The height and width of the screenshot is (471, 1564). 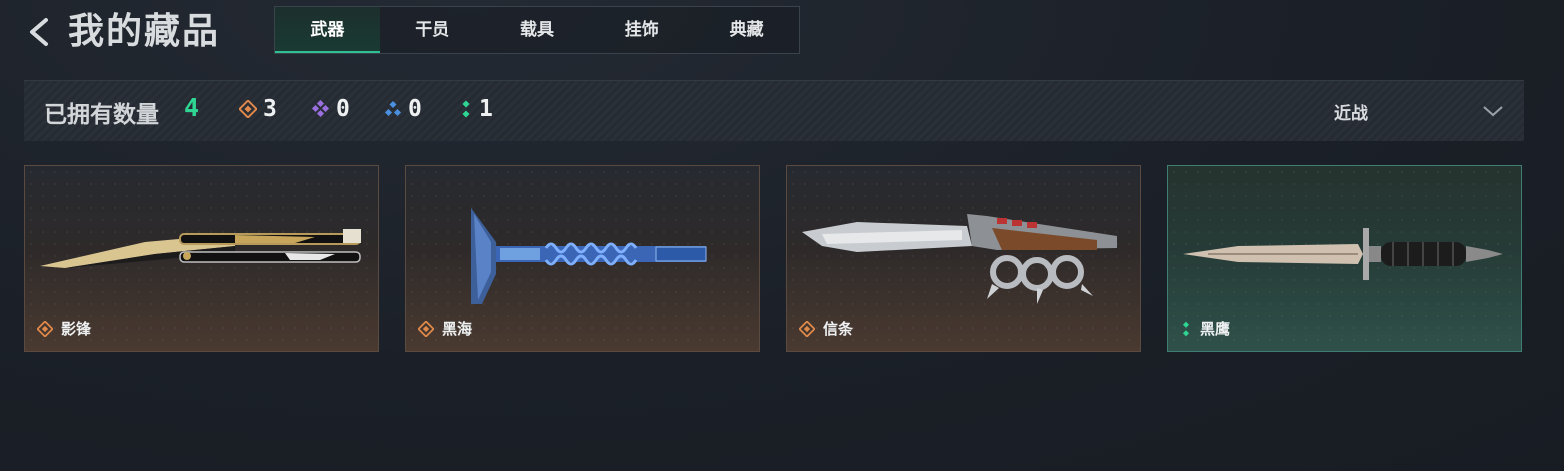 What do you see at coordinates (641, 30) in the screenshot?
I see `tab-charms: 挂饰` at bounding box center [641, 30].